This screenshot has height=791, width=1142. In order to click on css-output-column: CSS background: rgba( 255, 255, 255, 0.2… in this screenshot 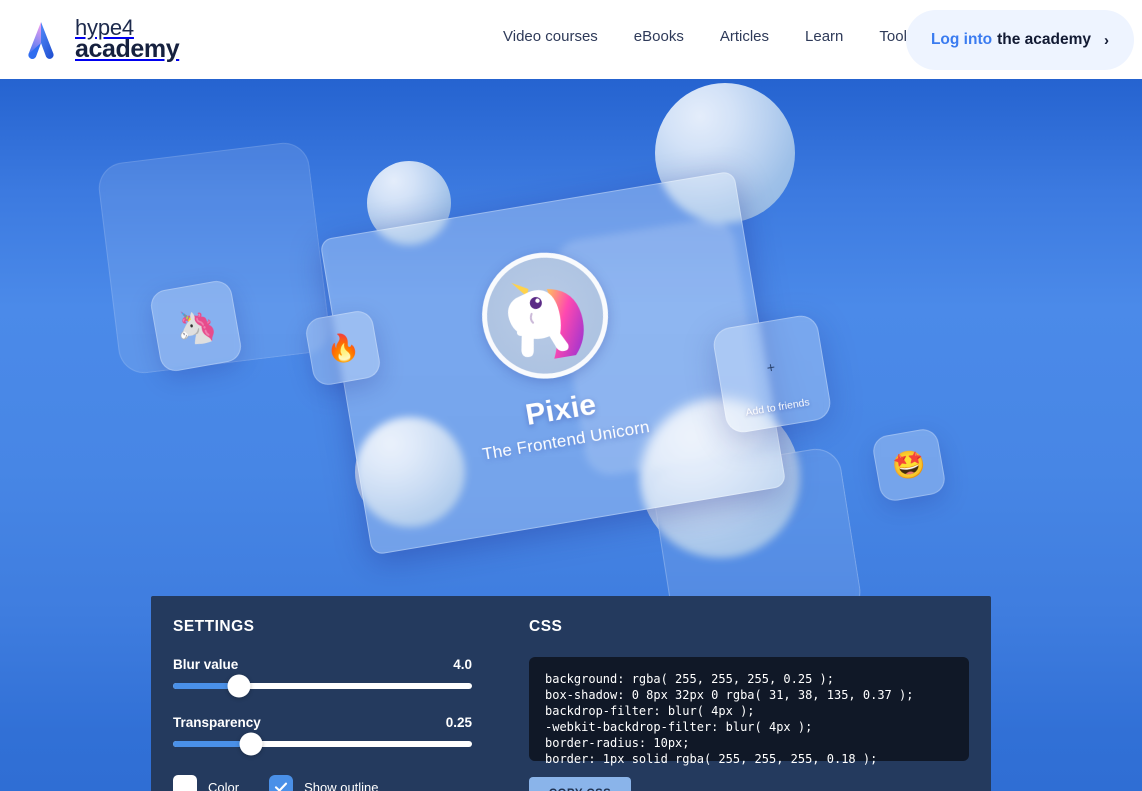, I will do `click(757, 693)`.